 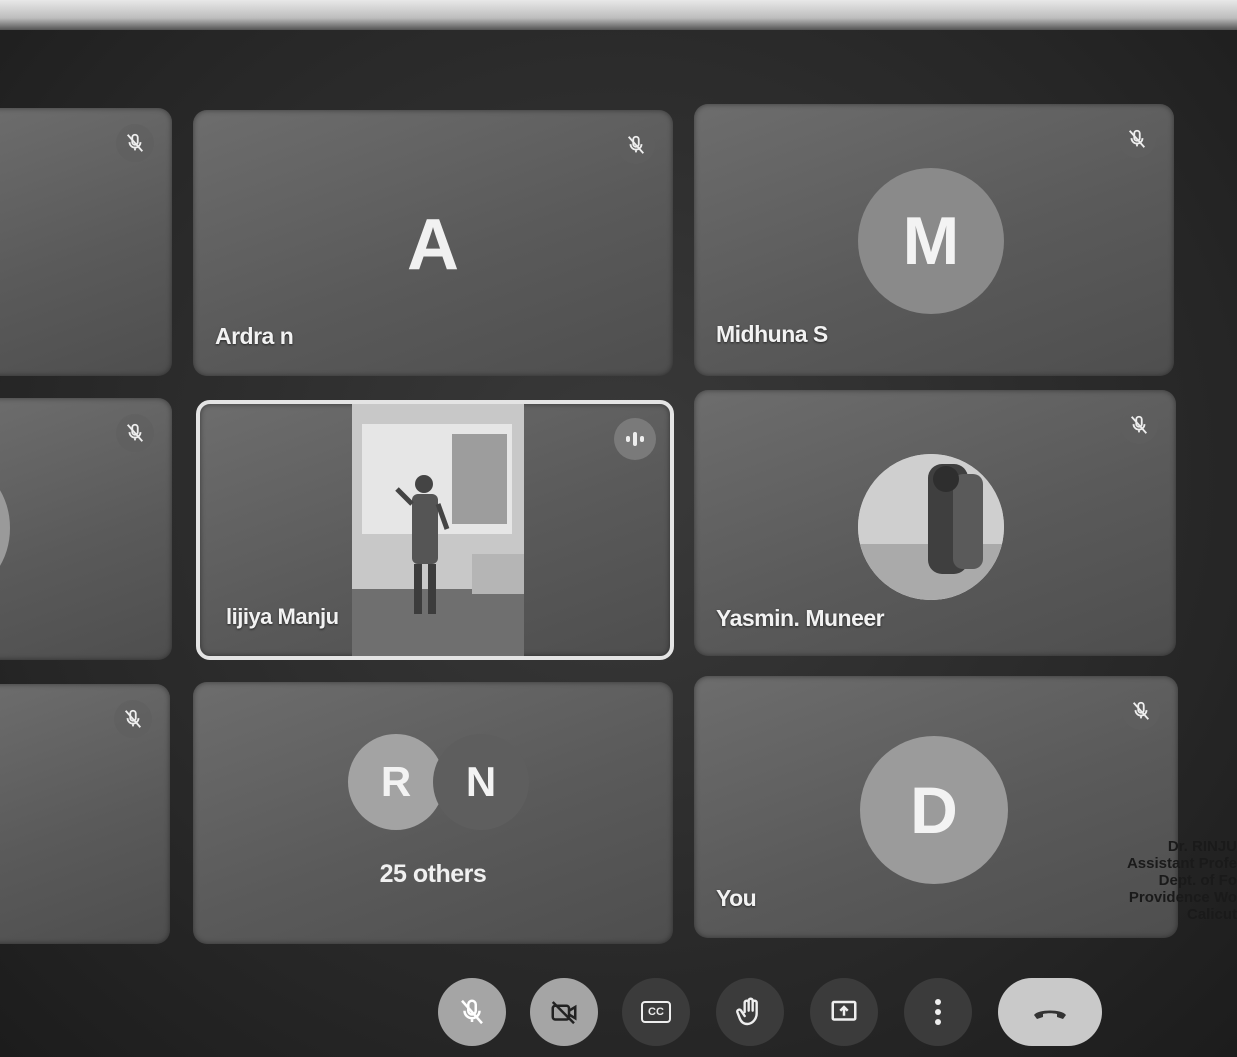 I want to click on present-screen-icon, so click(x=844, y=1010).